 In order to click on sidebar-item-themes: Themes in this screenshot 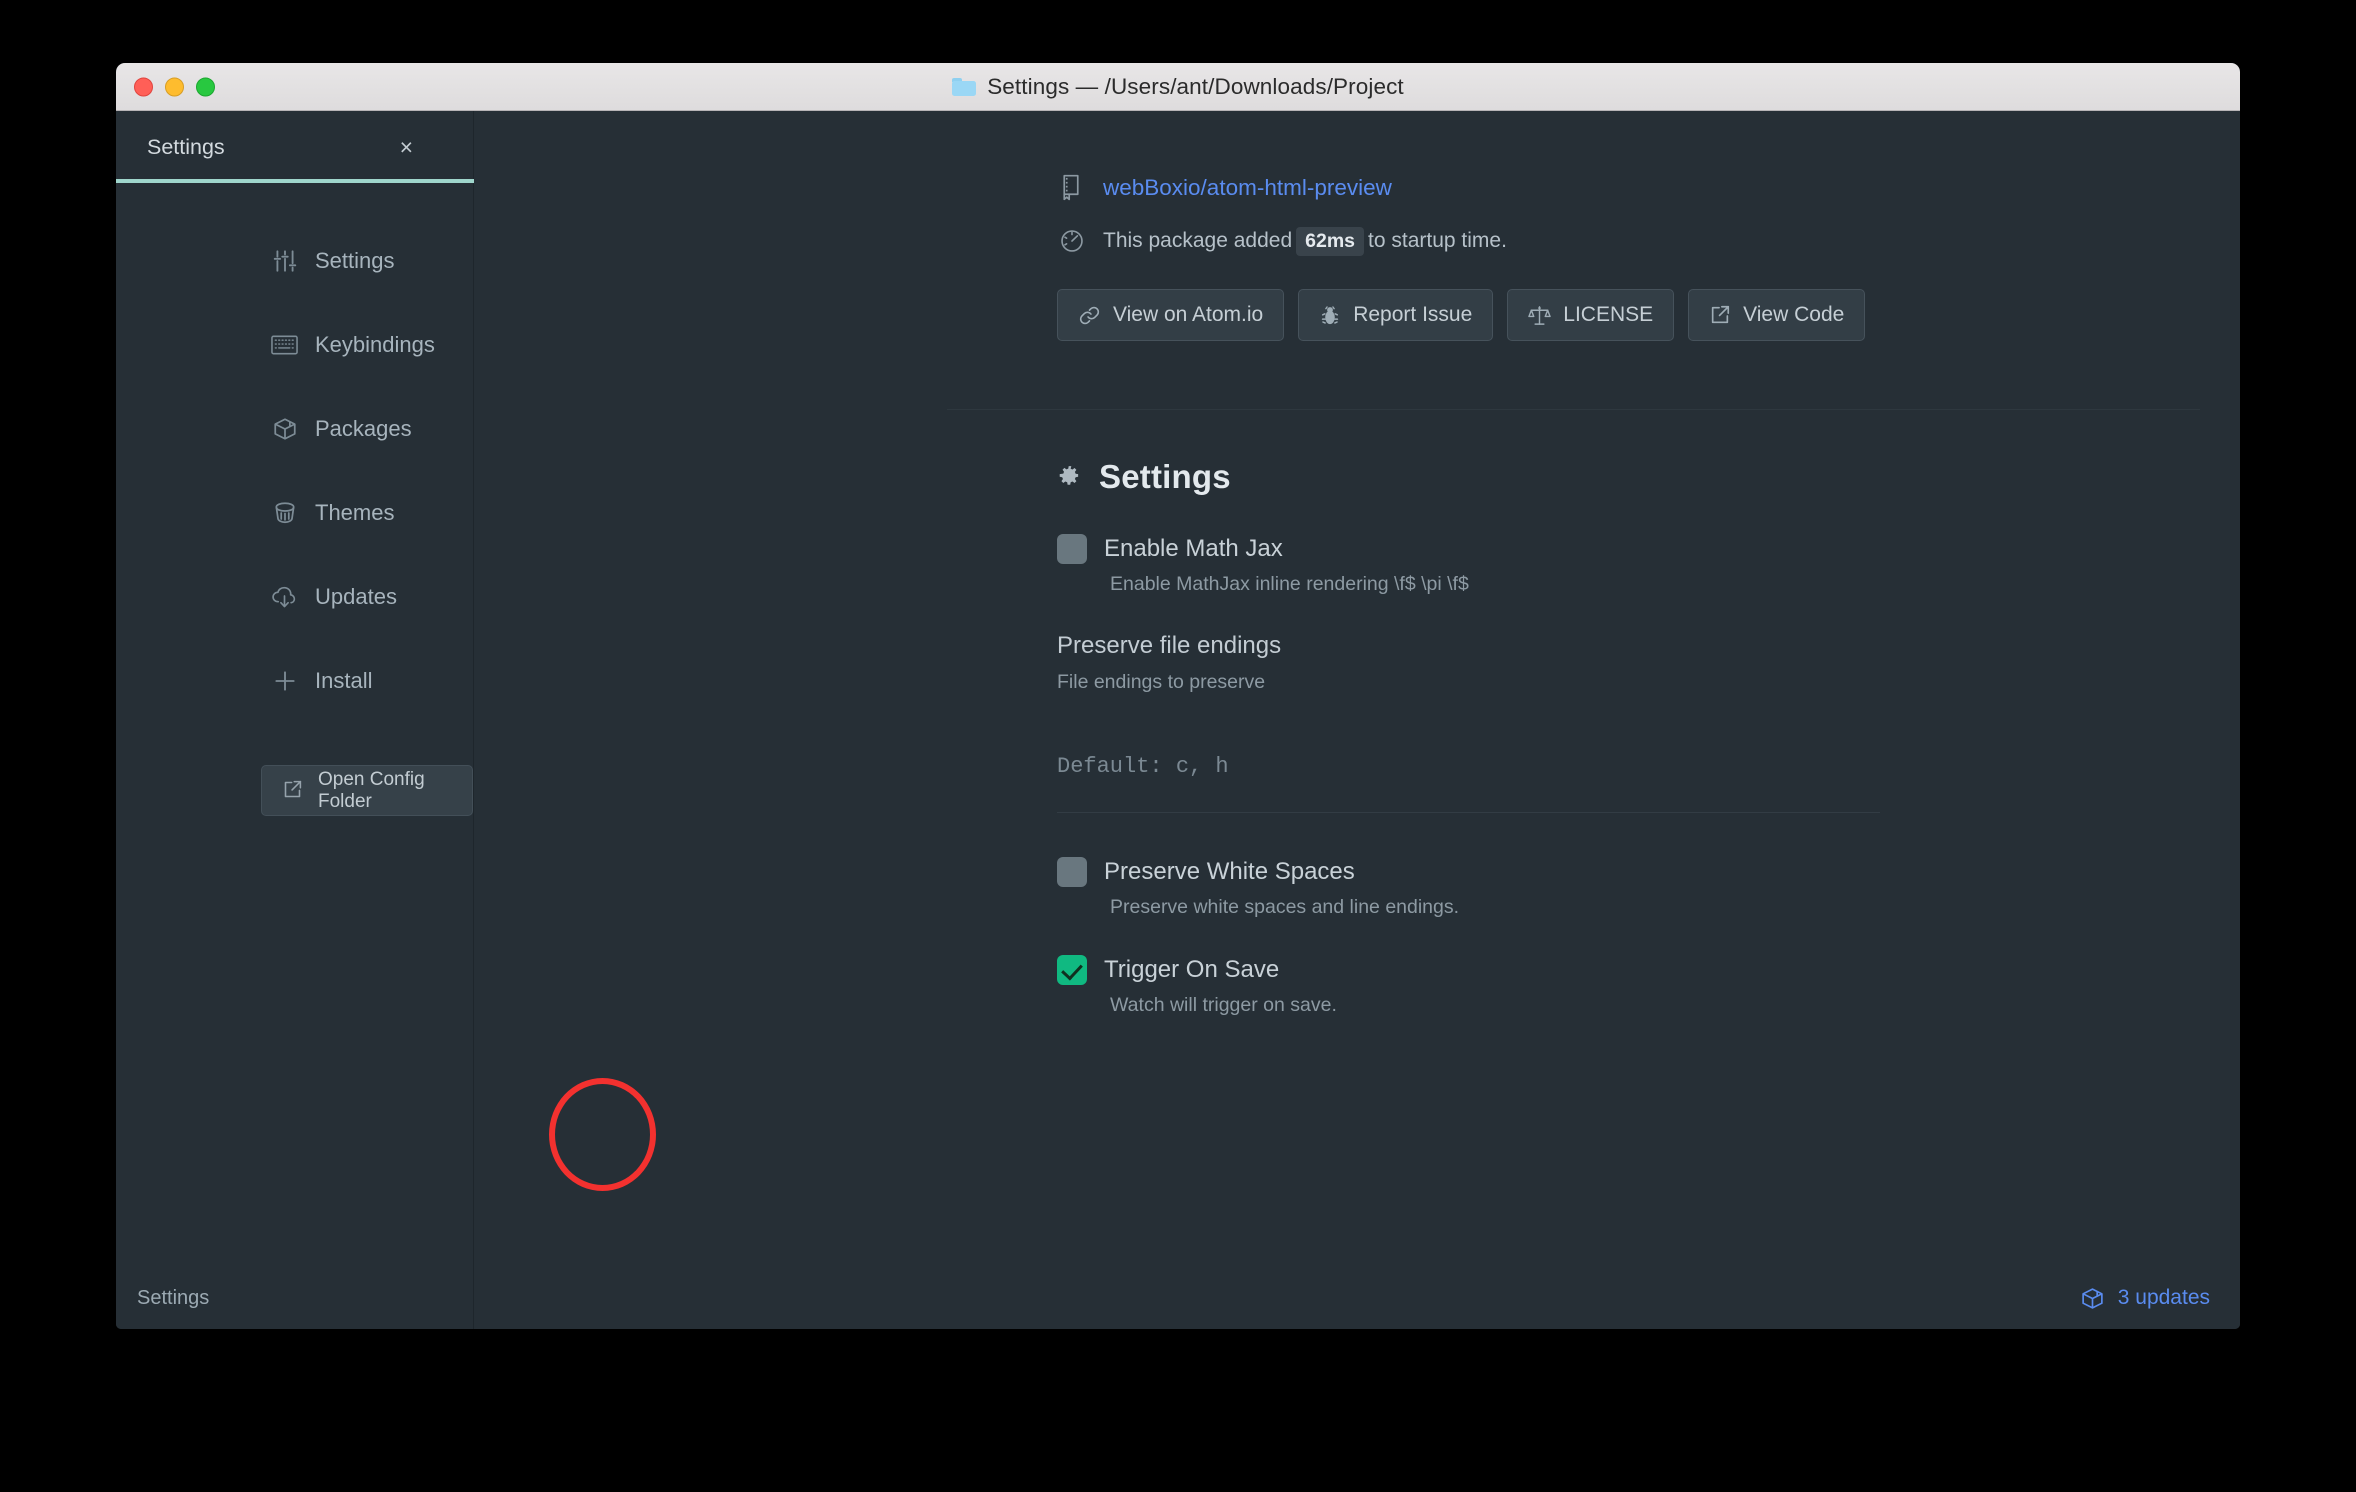, I will do `click(294, 513)`.